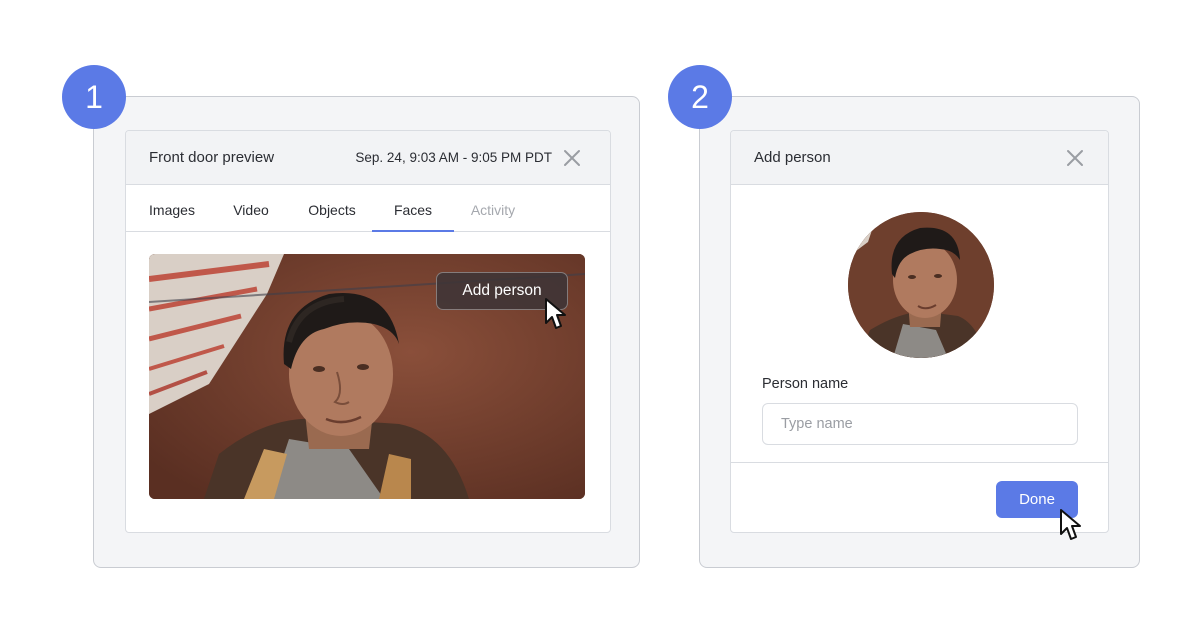  Describe the element at coordinates (919, 158) in the screenshot. I see `dialog-header: Add person` at that location.